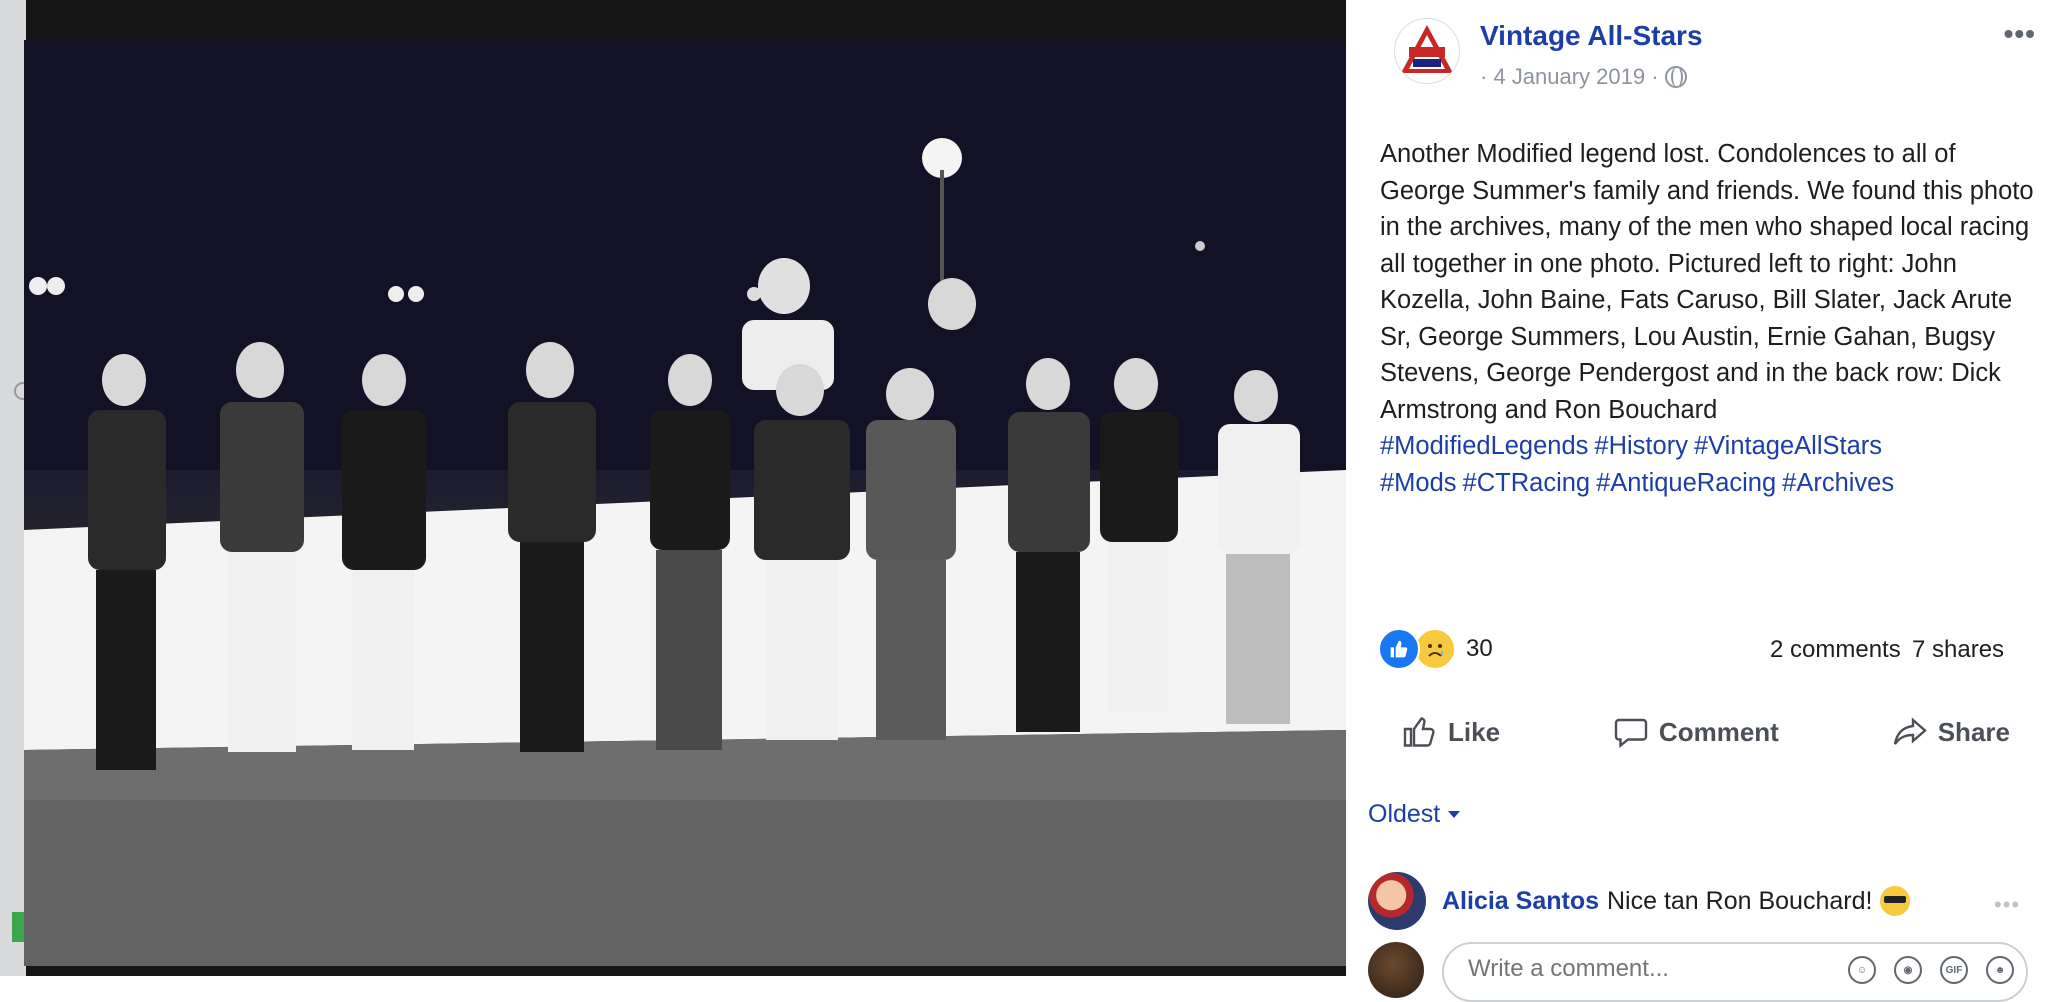  I want to click on more-options-icon: •••, so click(2020, 34).